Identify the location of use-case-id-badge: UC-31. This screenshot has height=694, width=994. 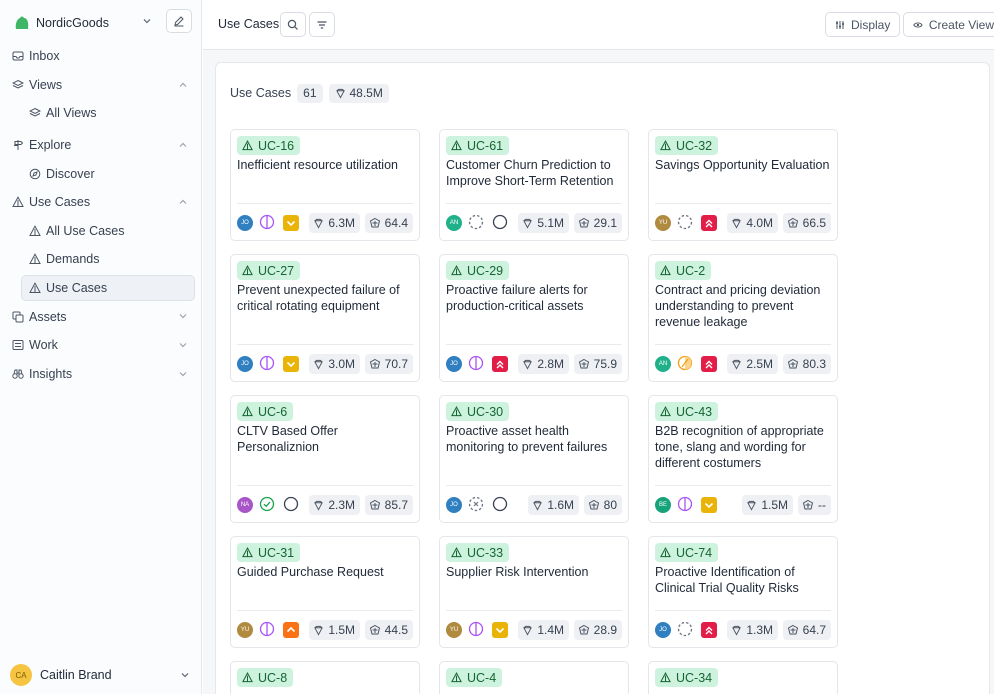
(269, 552).